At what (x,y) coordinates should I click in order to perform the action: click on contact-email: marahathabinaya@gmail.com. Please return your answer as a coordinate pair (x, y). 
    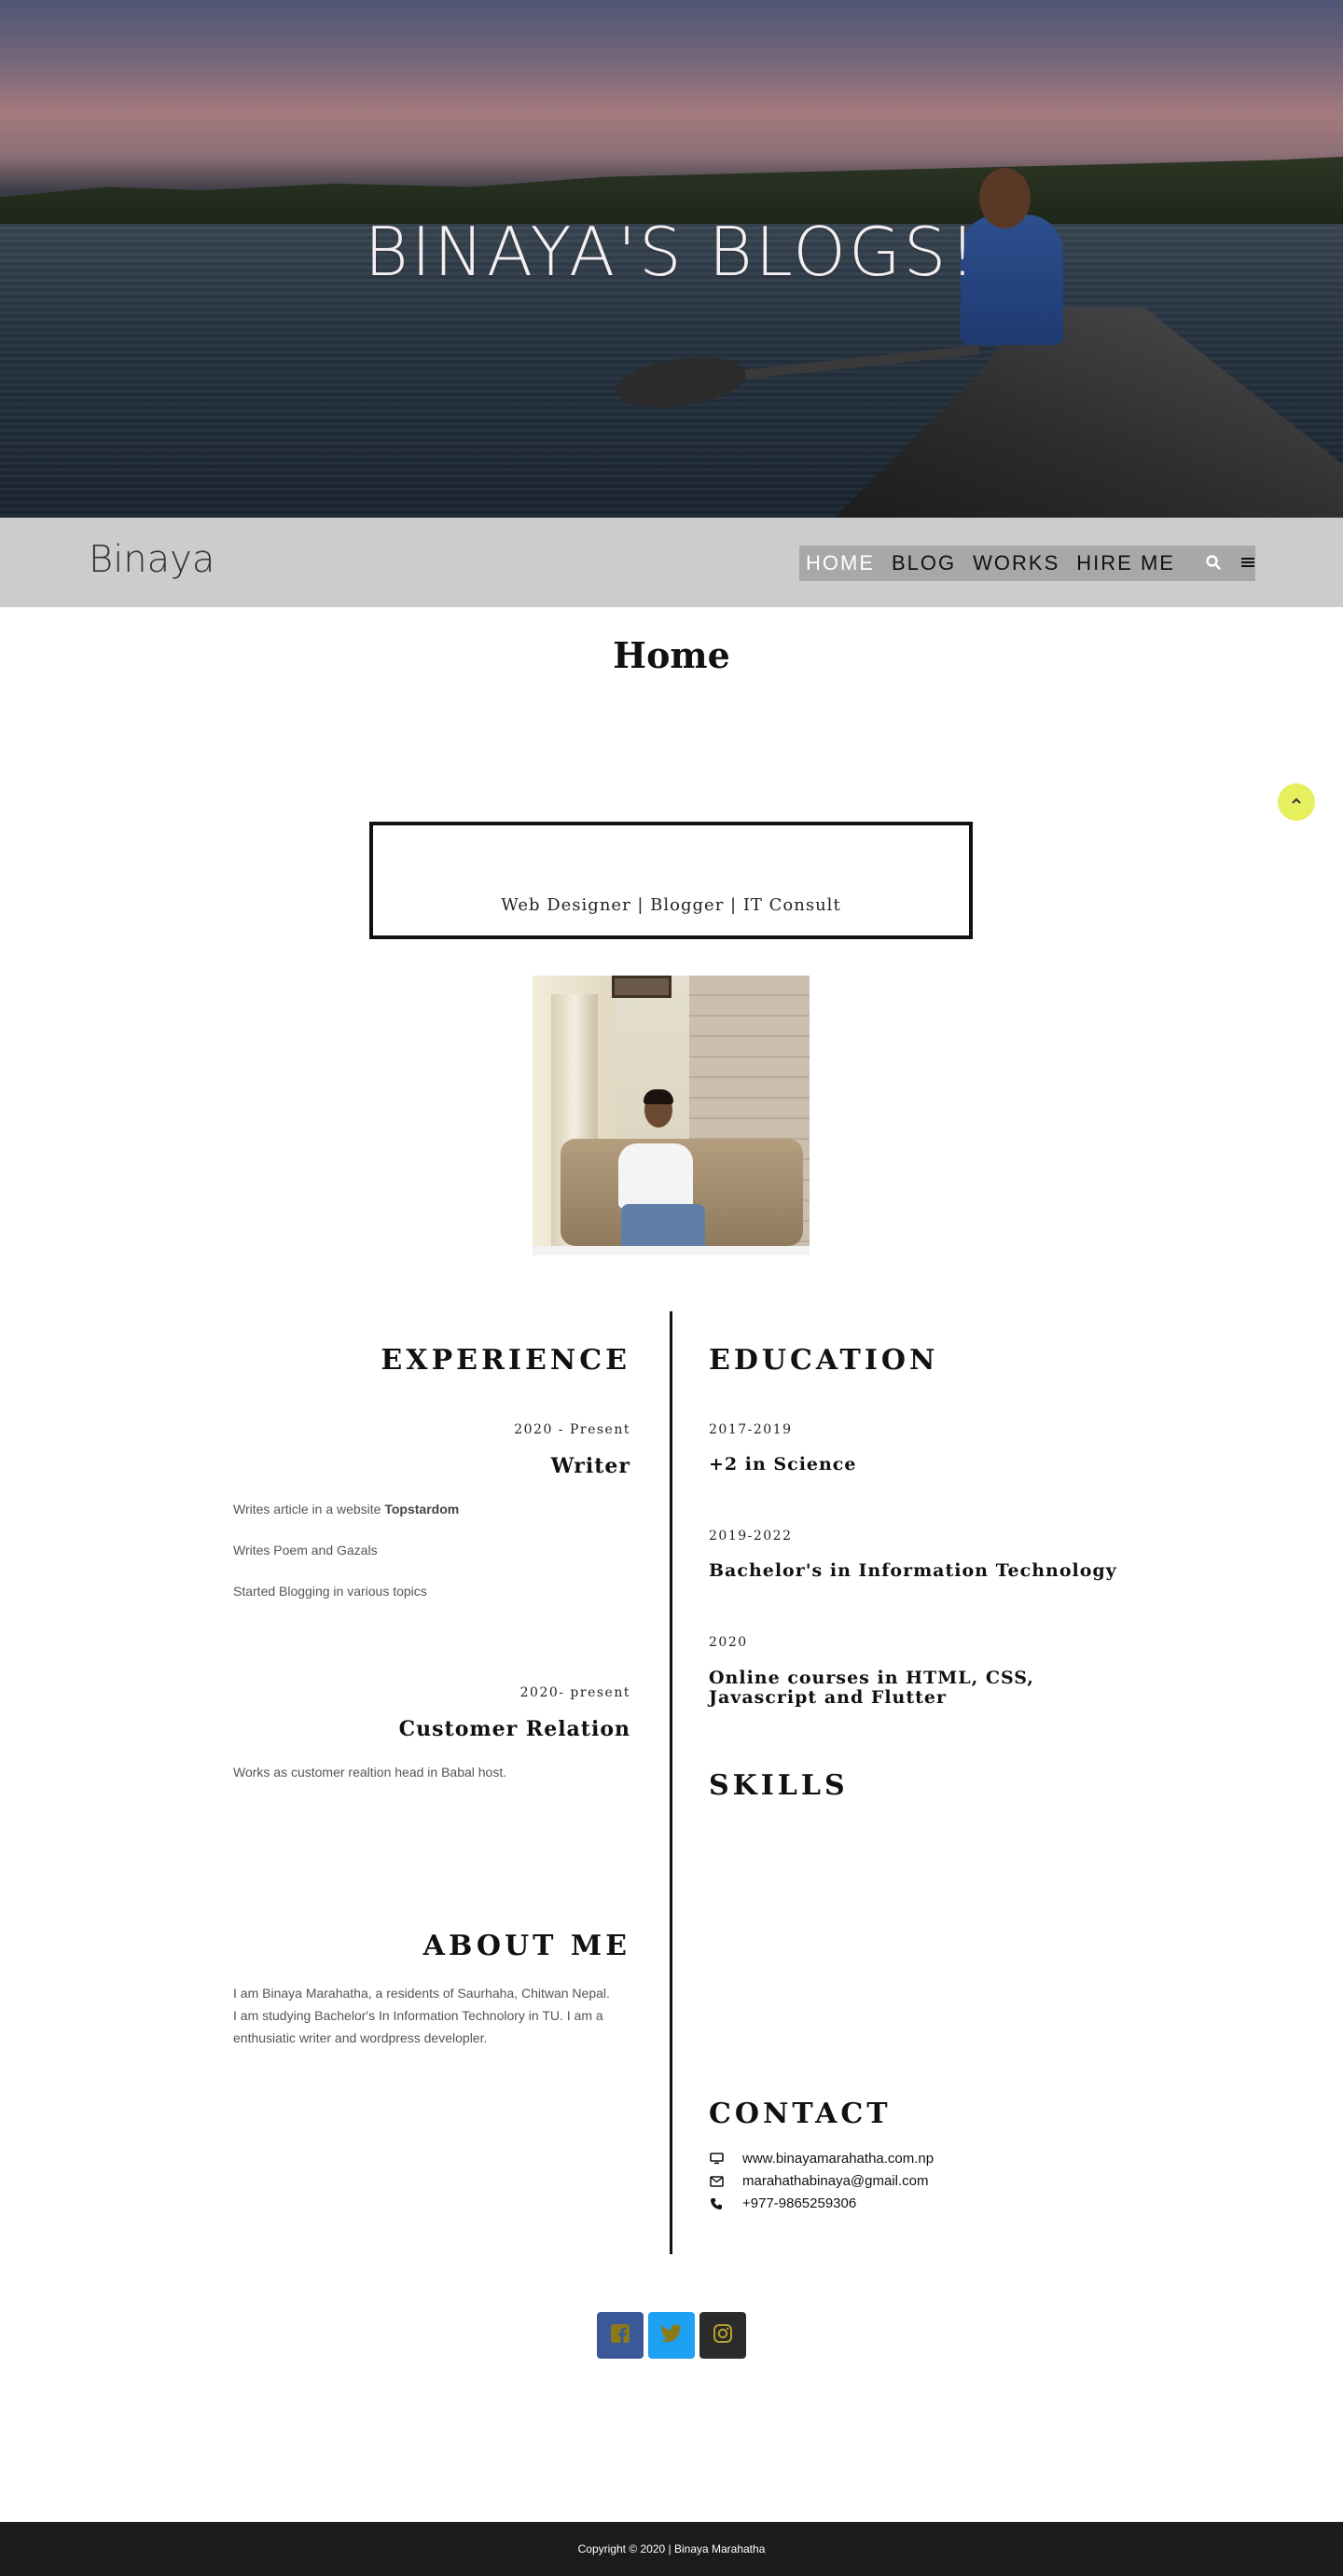
    Looking at the image, I should click on (819, 2181).